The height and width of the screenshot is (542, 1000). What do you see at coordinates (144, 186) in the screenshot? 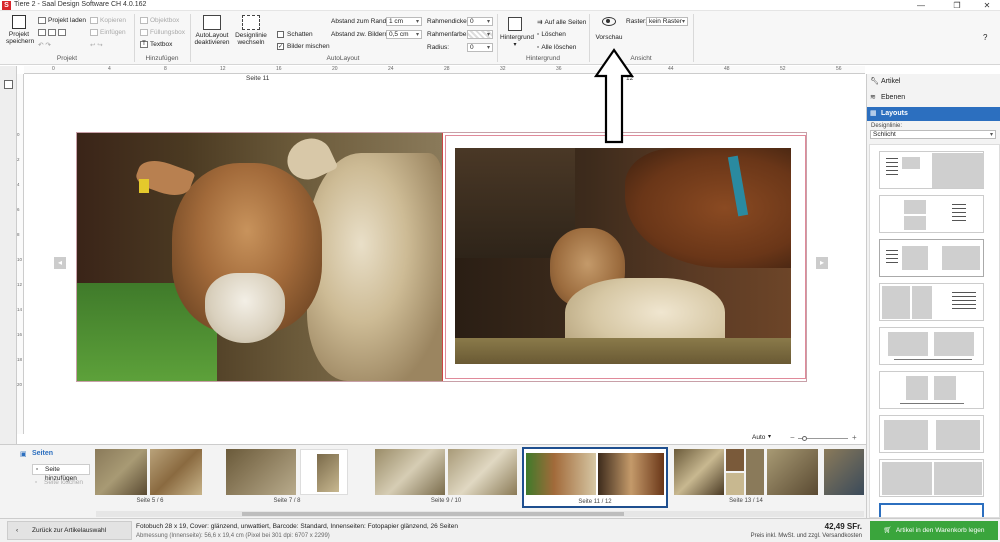
I see `ear-tag` at bounding box center [144, 186].